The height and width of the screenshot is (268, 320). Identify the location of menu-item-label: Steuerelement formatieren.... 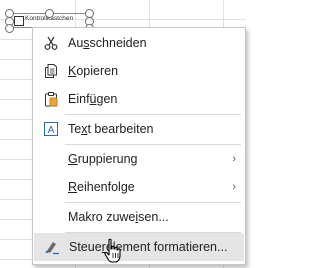
(148, 247).